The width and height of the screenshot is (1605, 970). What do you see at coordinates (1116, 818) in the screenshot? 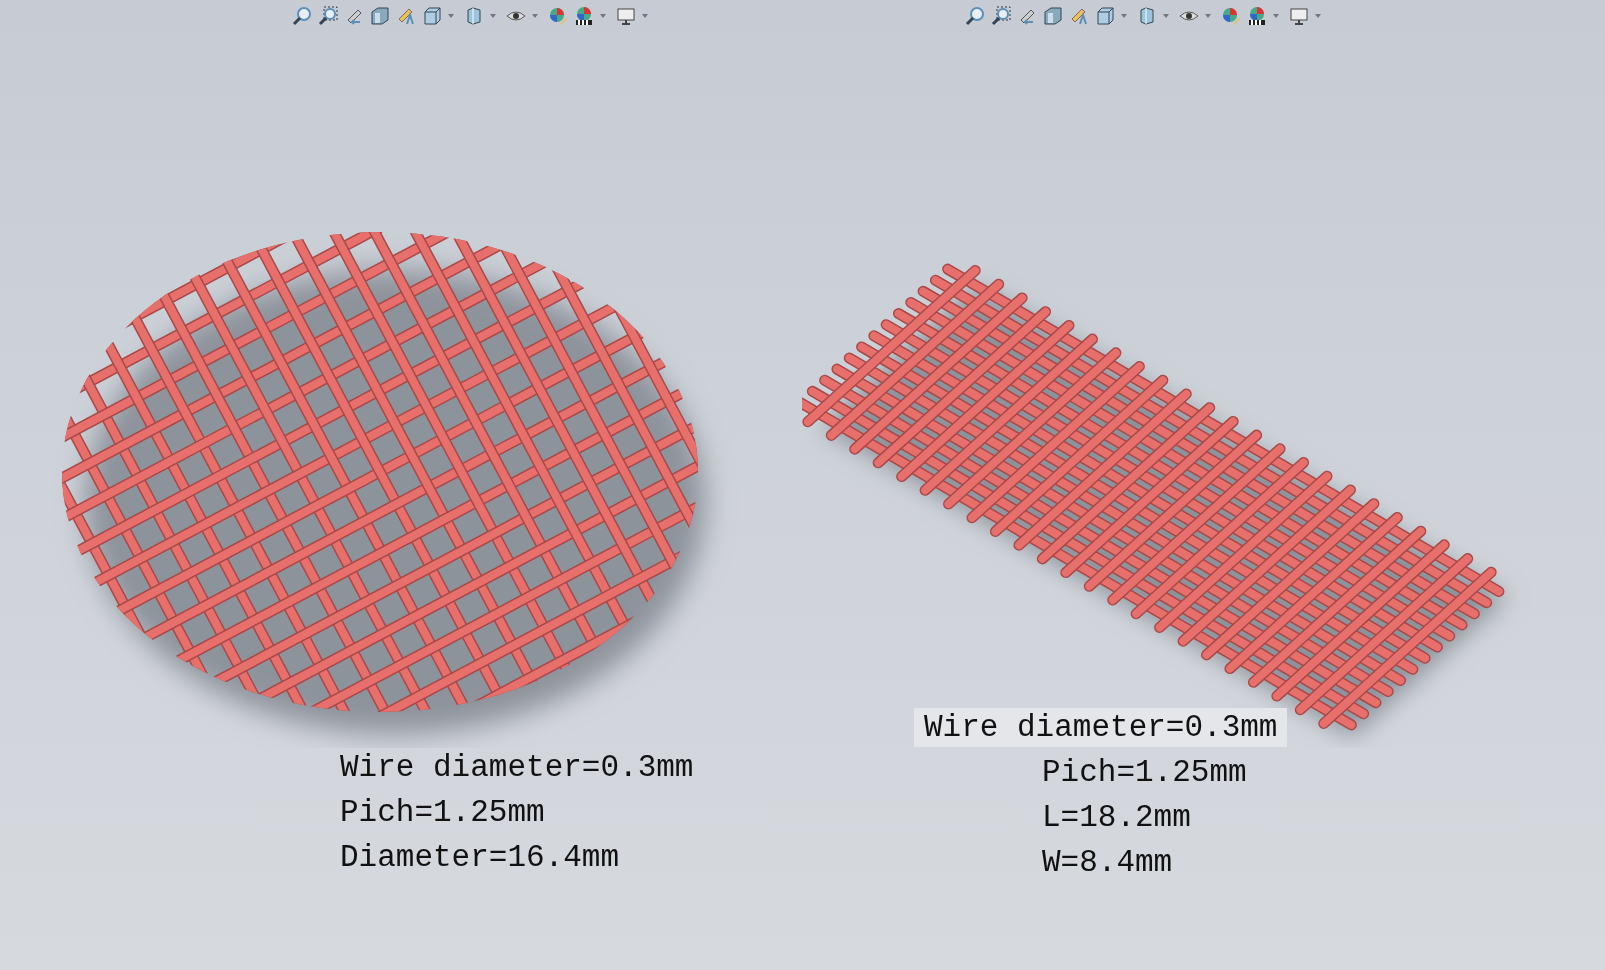
I see `specification-text: L=18.2mm` at bounding box center [1116, 818].